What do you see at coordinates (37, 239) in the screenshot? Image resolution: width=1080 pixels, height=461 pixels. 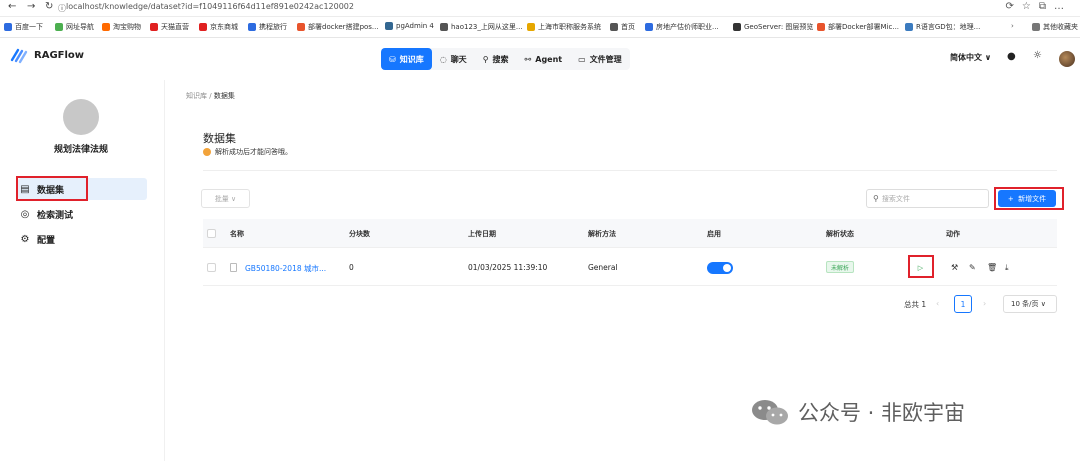 I see `sidebar-item-config: ⚙ 配置` at bounding box center [37, 239].